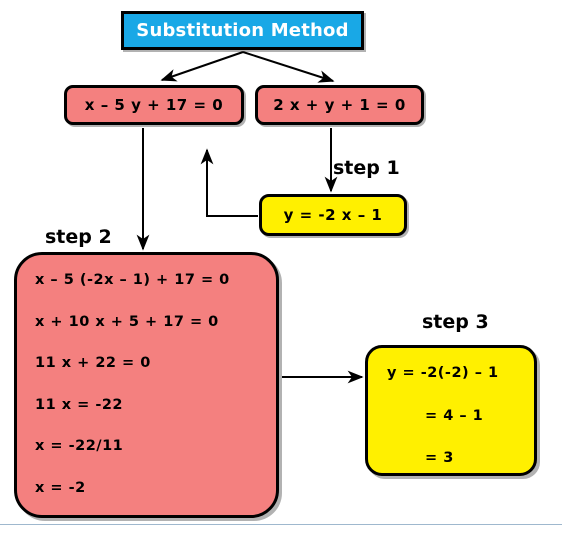 This screenshot has height=533, width=562. What do you see at coordinates (78, 237) in the screenshot?
I see `step-2-label: step 2` at bounding box center [78, 237].